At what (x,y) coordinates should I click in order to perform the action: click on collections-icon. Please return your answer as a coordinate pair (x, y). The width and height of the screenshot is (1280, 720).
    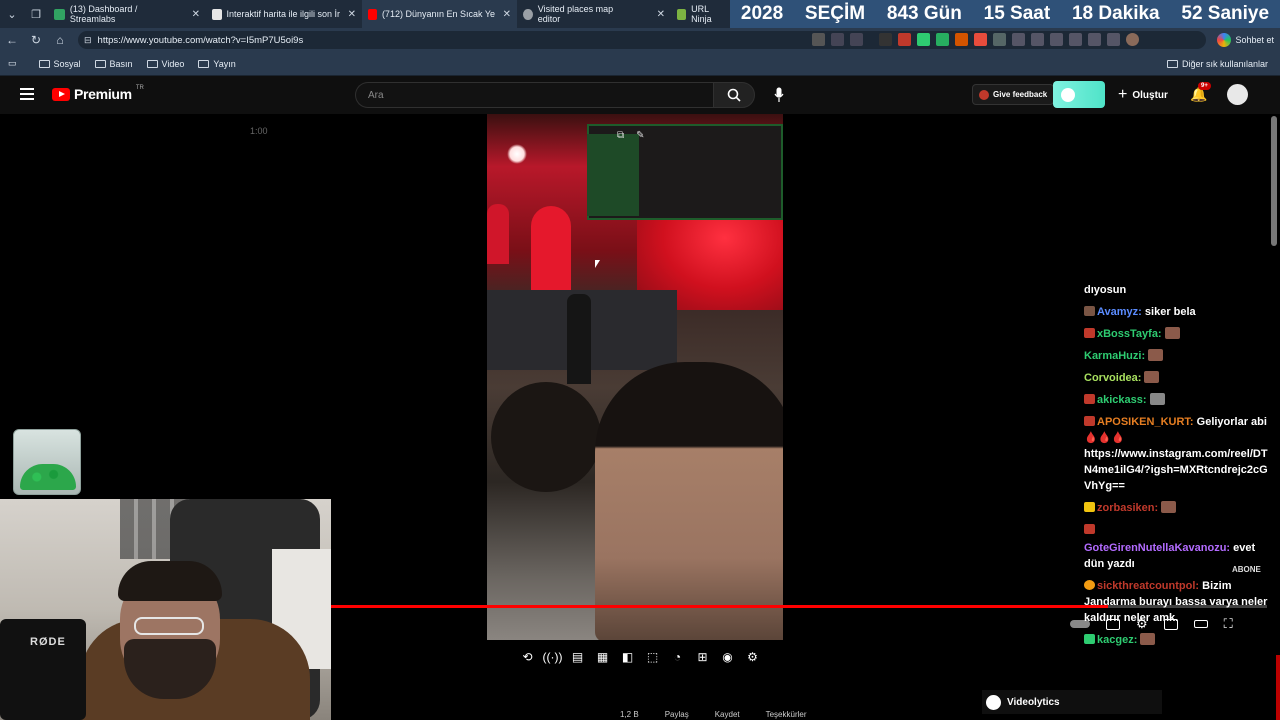
    Looking at the image, I should click on (1094, 39).